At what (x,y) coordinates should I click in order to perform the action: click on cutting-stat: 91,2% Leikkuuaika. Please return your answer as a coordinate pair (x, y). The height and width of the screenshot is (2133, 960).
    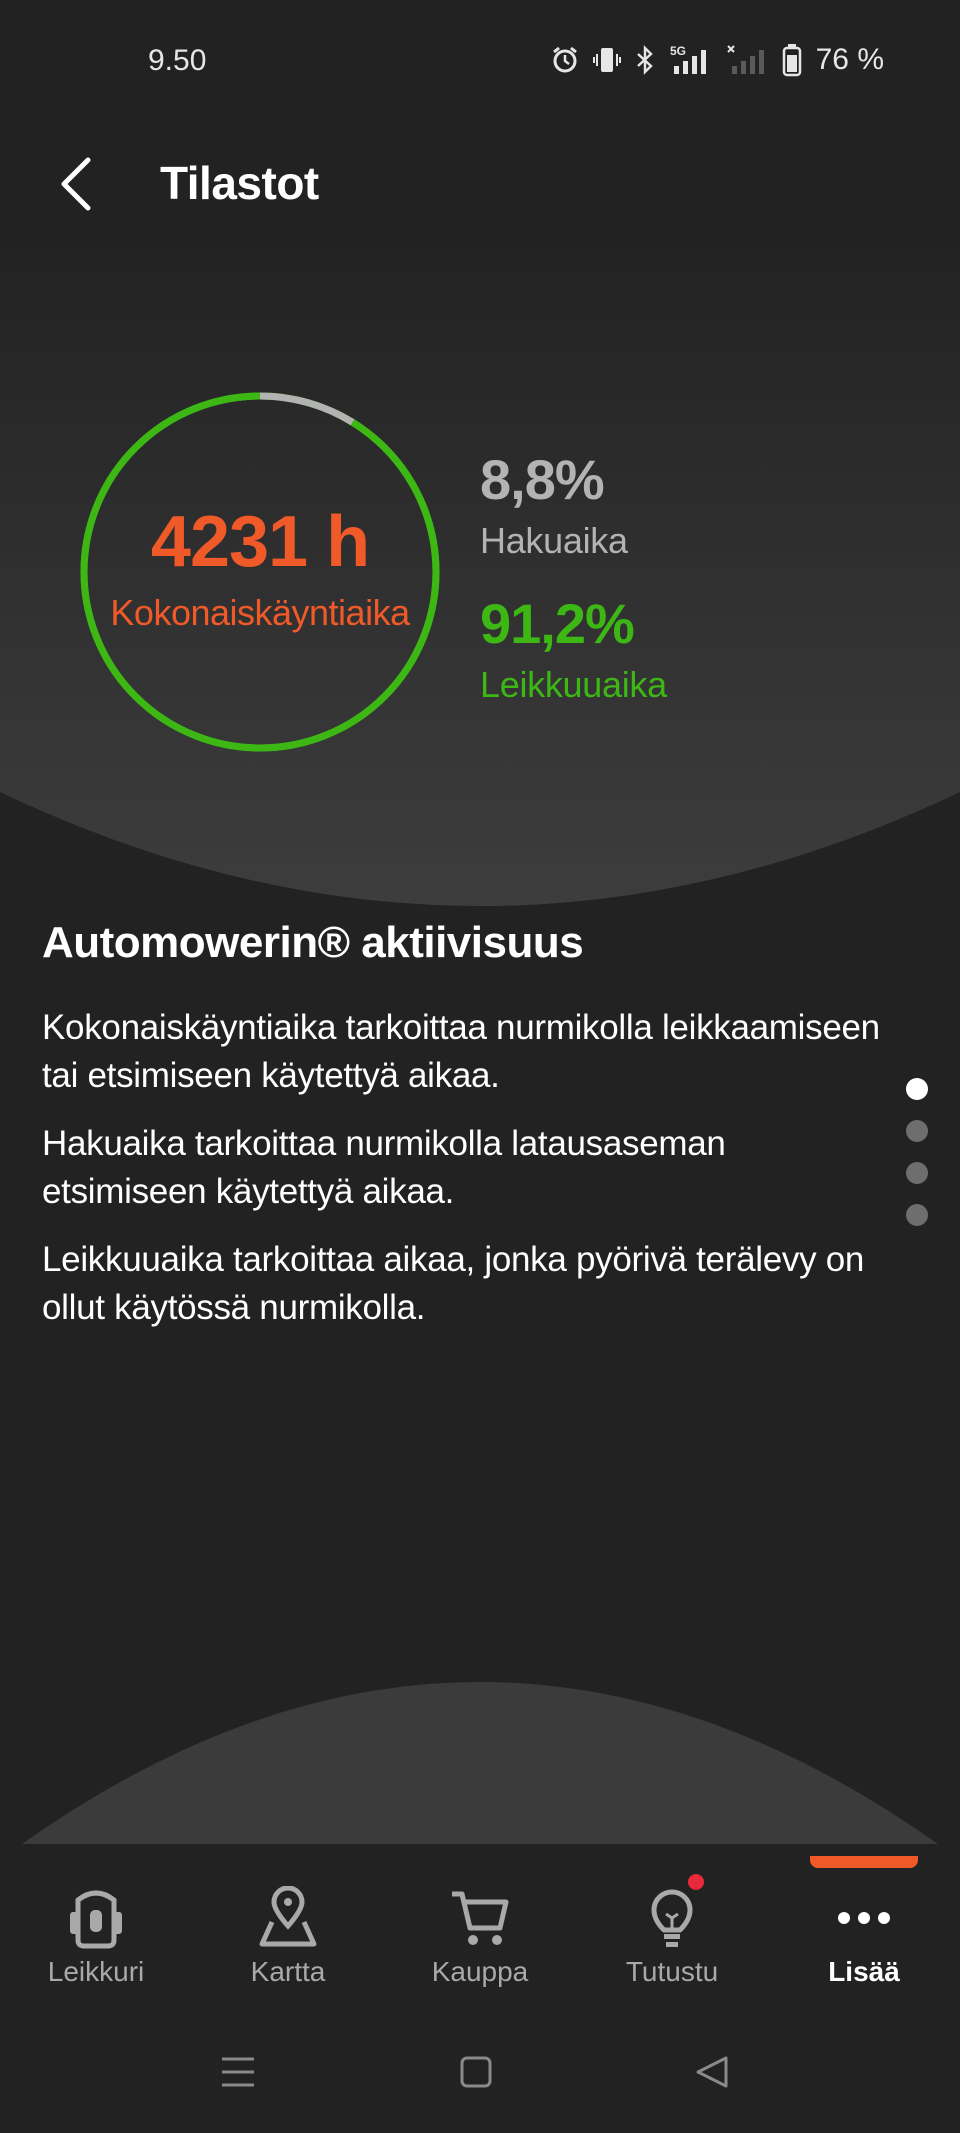
    Looking at the image, I should click on (573, 651).